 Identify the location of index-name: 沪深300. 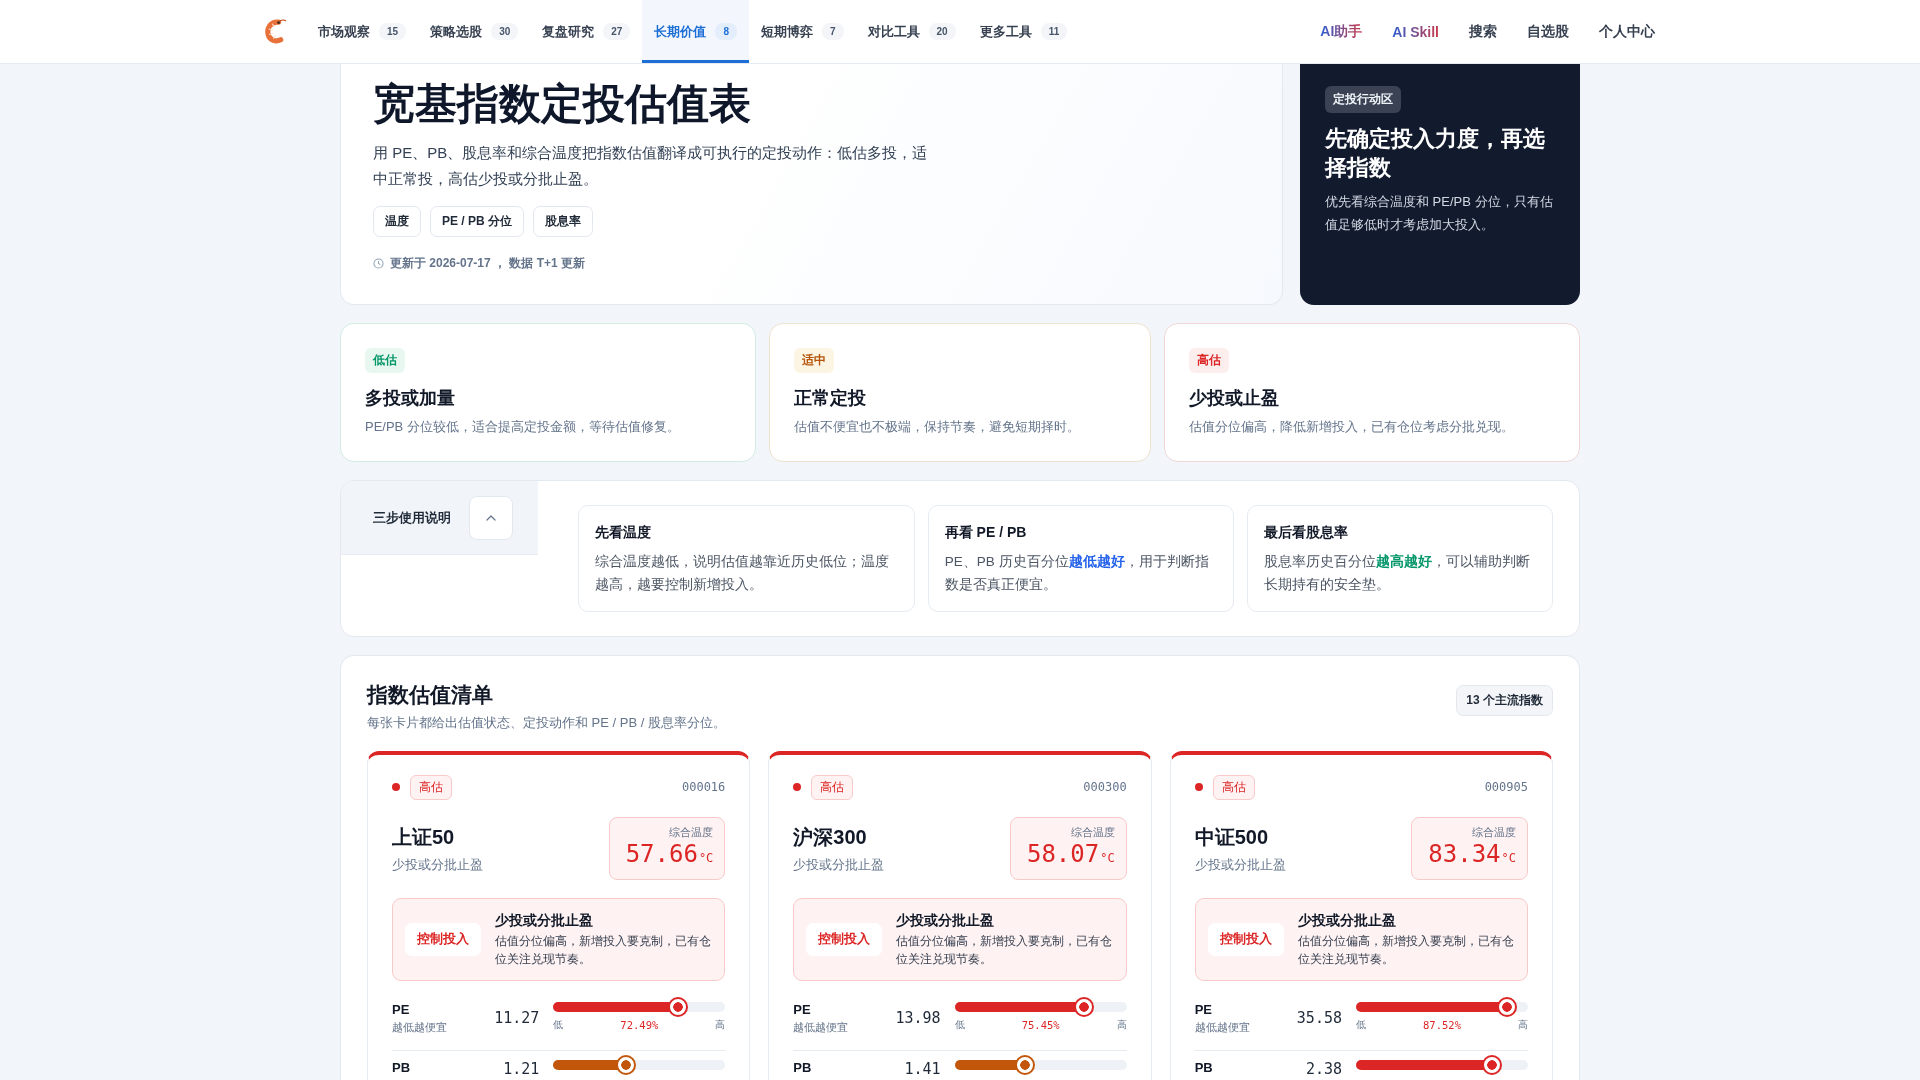
(830, 837).